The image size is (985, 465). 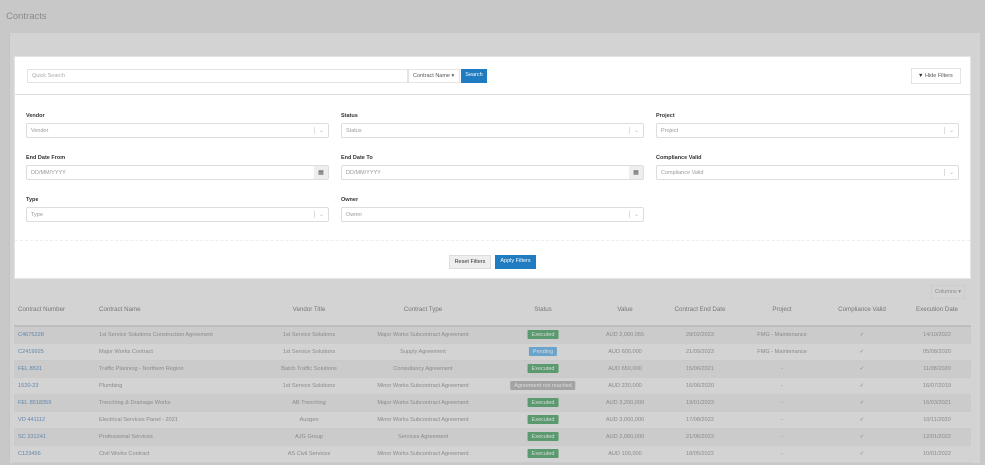 I want to click on table-cell: 28/02/2023, so click(x=700, y=335).